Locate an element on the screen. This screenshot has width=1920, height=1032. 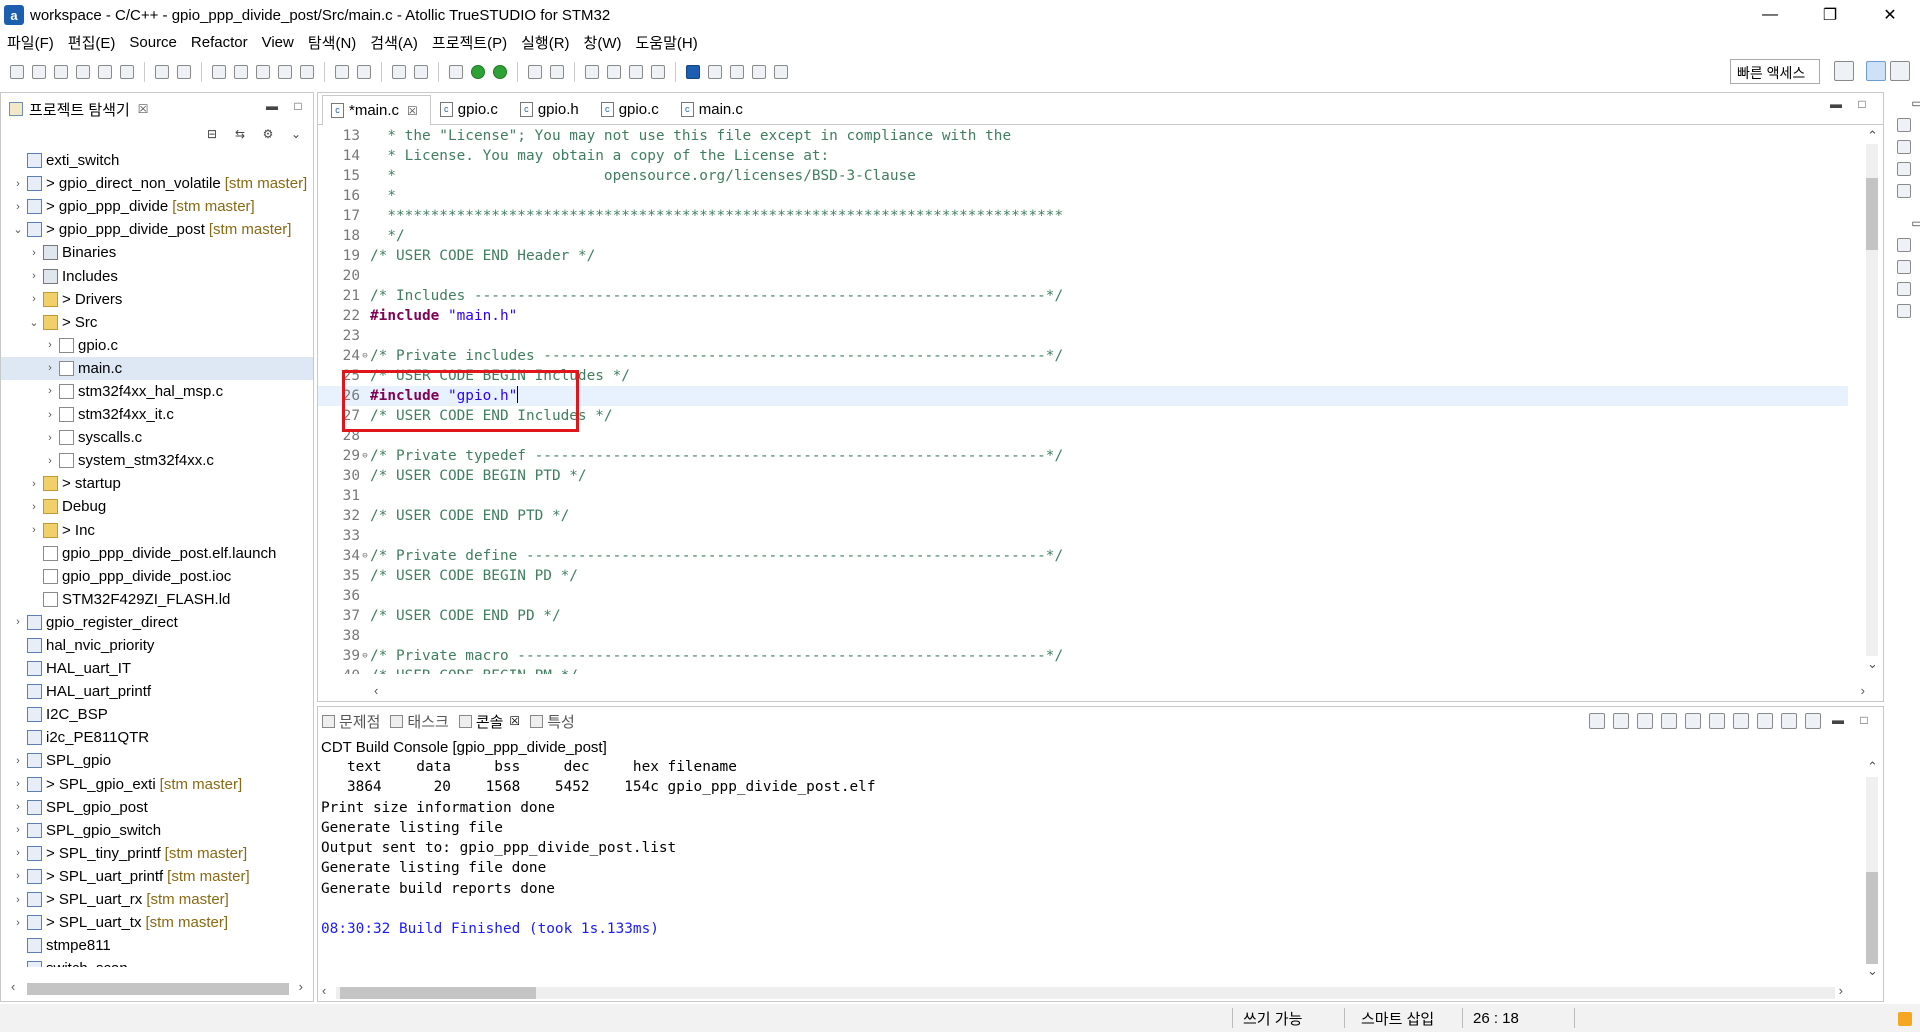
new-source-icon is located at coordinates (61, 72).